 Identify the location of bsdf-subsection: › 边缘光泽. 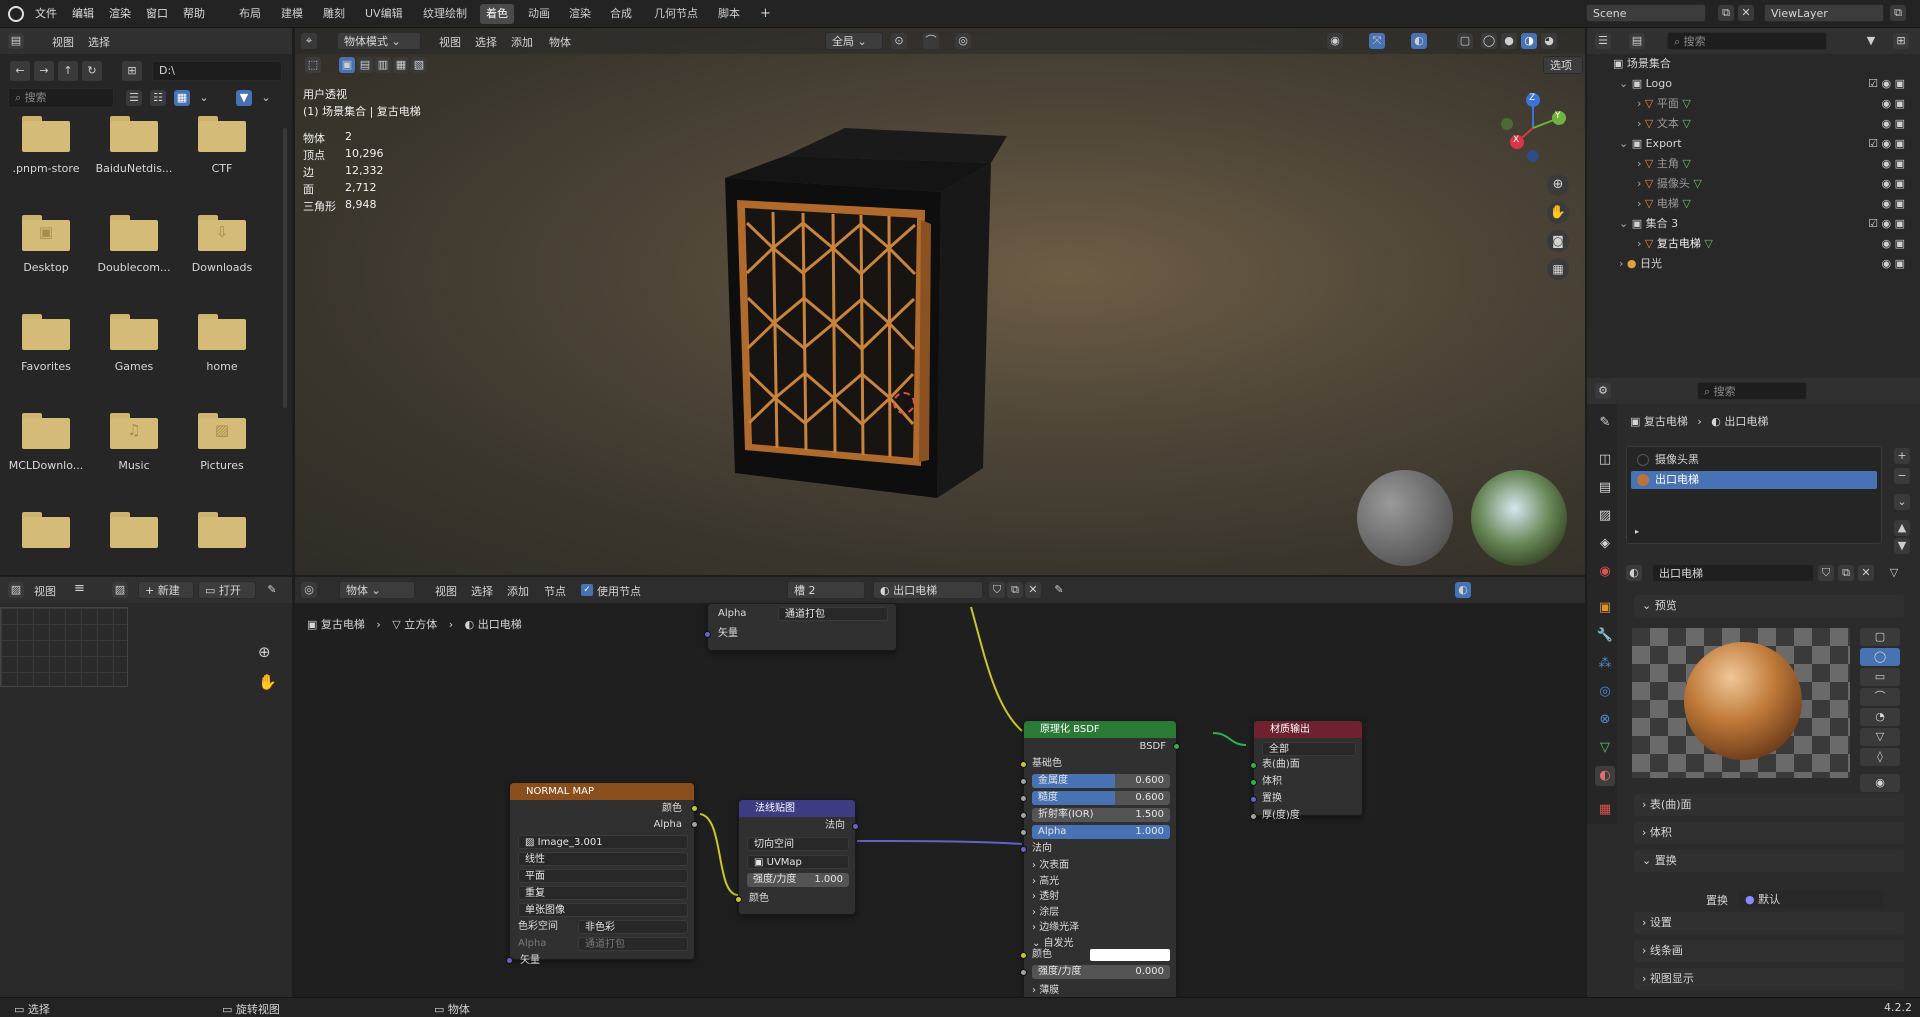
(1055, 927).